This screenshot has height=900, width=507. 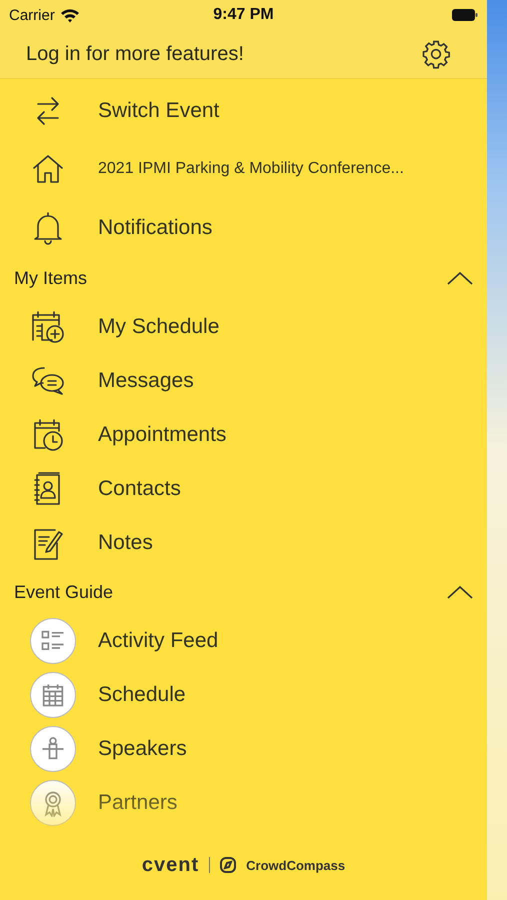 What do you see at coordinates (53, 749) in the screenshot?
I see `person-icon` at bounding box center [53, 749].